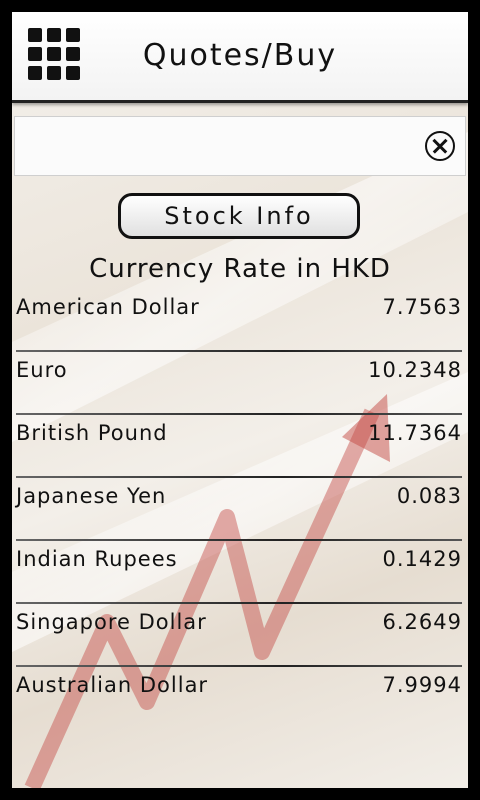  What do you see at coordinates (415, 433) in the screenshot?
I see `currency-rate: 11.7364` at bounding box center [415, 433].